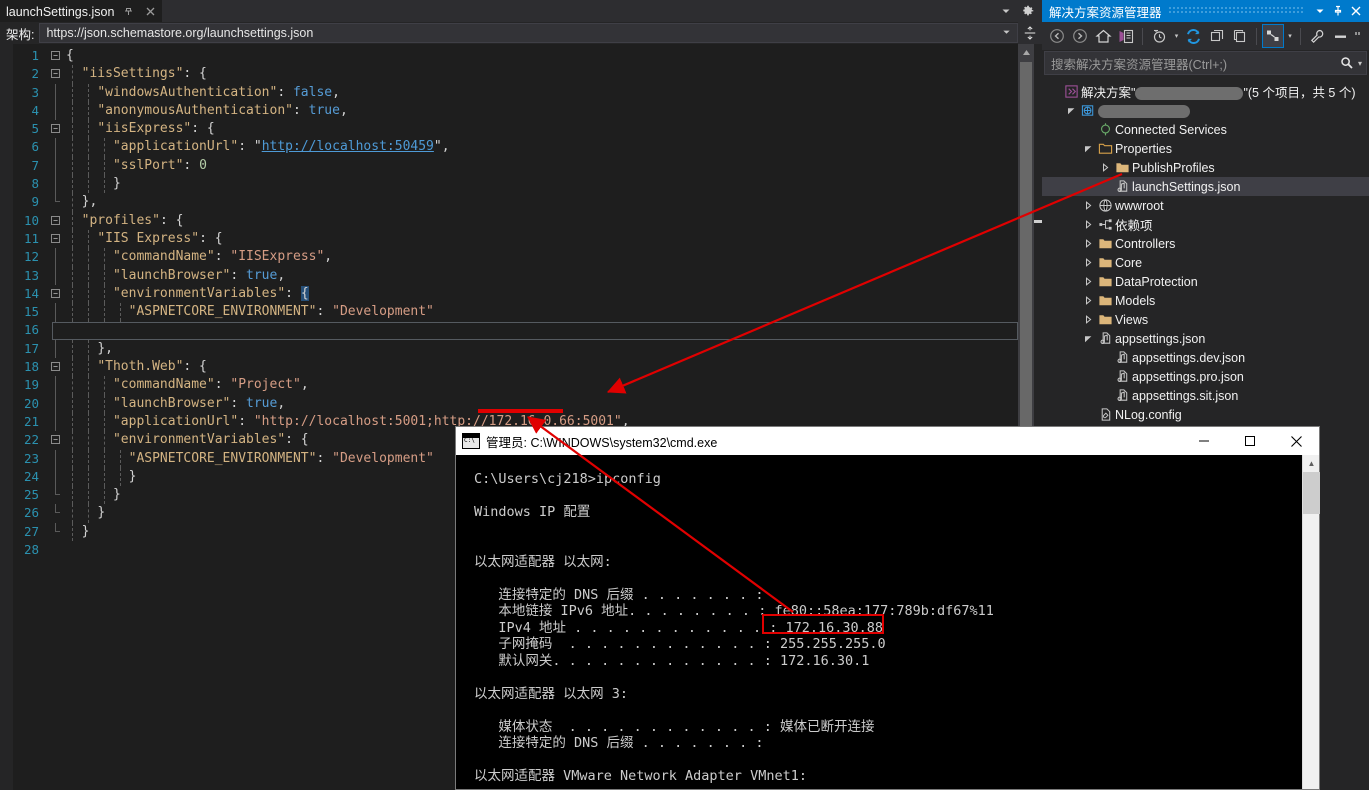  What do you see at coordinates (505, 111) in the screenshot?
I see `code-line: 4 "anonymousAuthentication": true,` at bounding box center [505, 111].